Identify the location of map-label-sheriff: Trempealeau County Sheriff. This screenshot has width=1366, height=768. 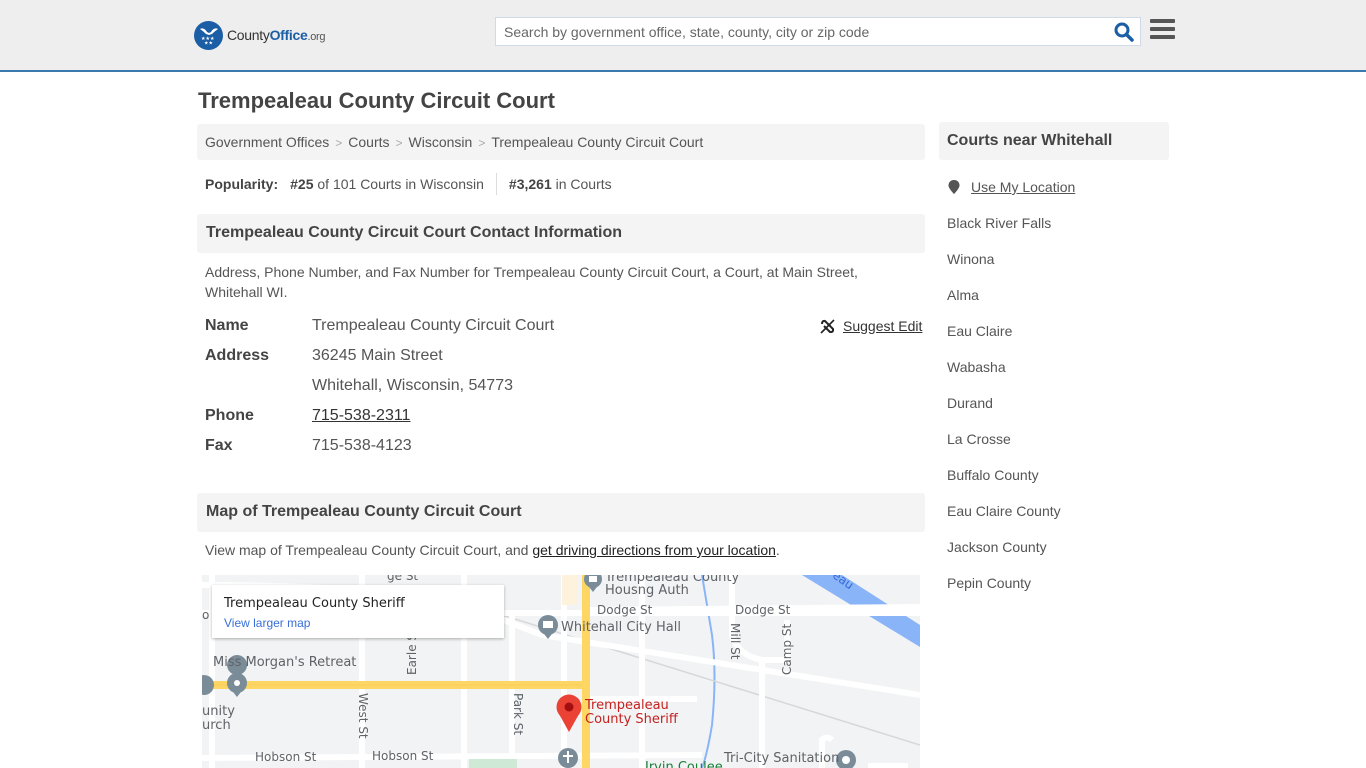
(631, 712).